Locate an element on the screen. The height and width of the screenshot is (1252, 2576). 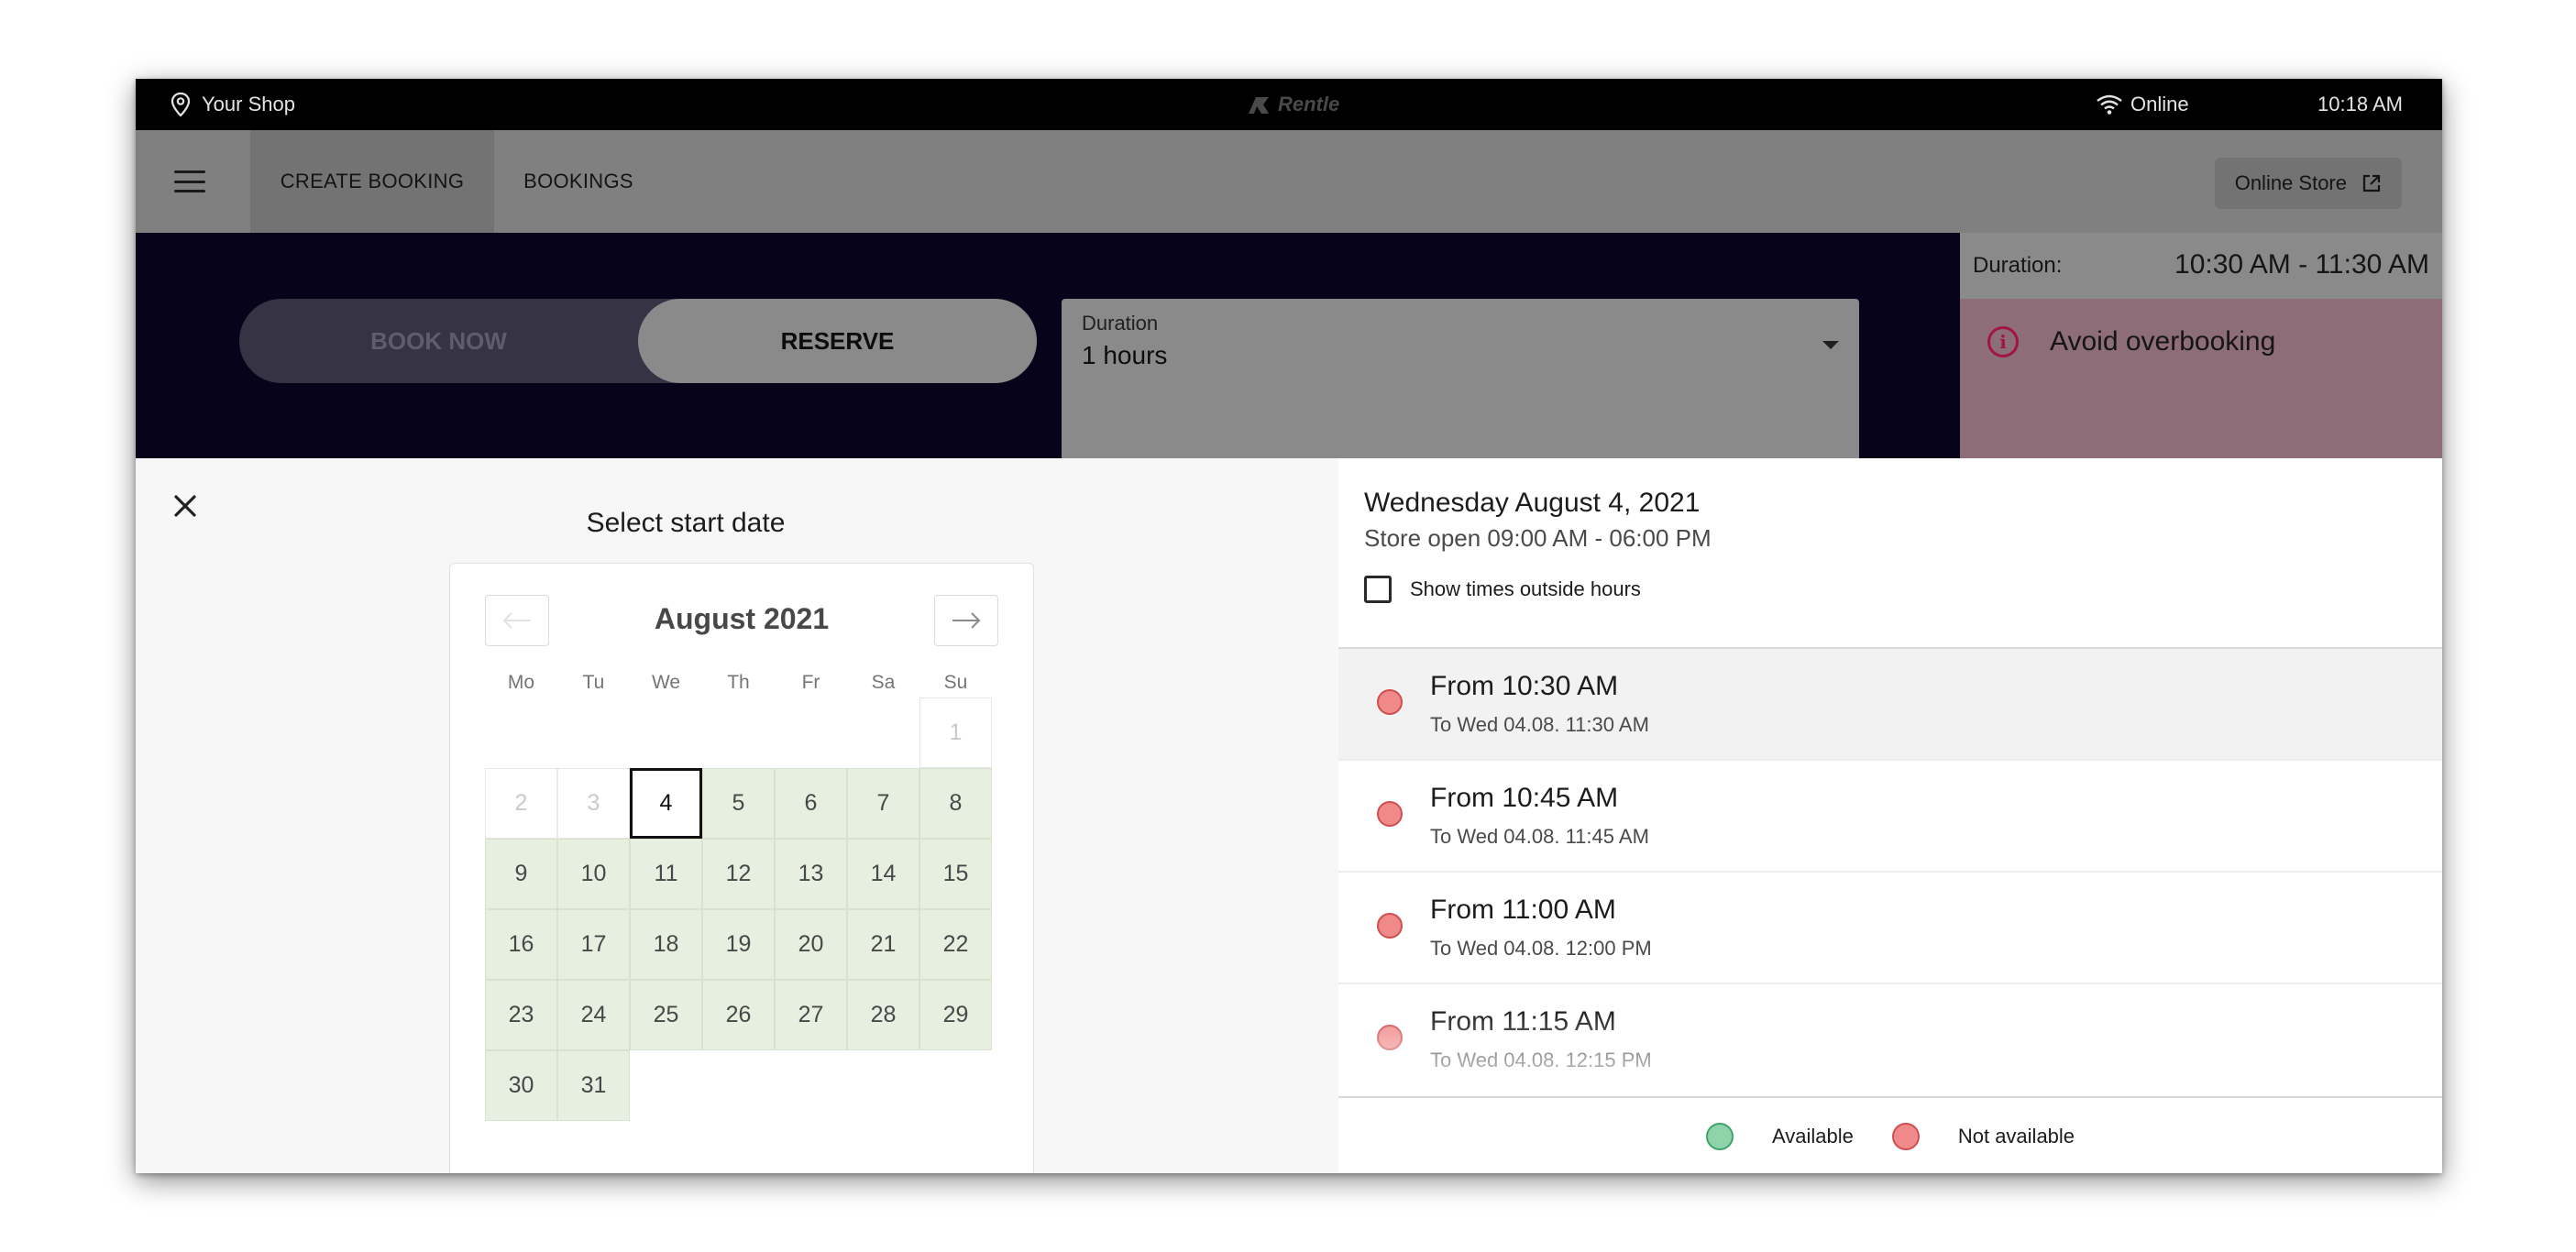
rentle-logo: Rentle is located at coordinates (1292, 104).